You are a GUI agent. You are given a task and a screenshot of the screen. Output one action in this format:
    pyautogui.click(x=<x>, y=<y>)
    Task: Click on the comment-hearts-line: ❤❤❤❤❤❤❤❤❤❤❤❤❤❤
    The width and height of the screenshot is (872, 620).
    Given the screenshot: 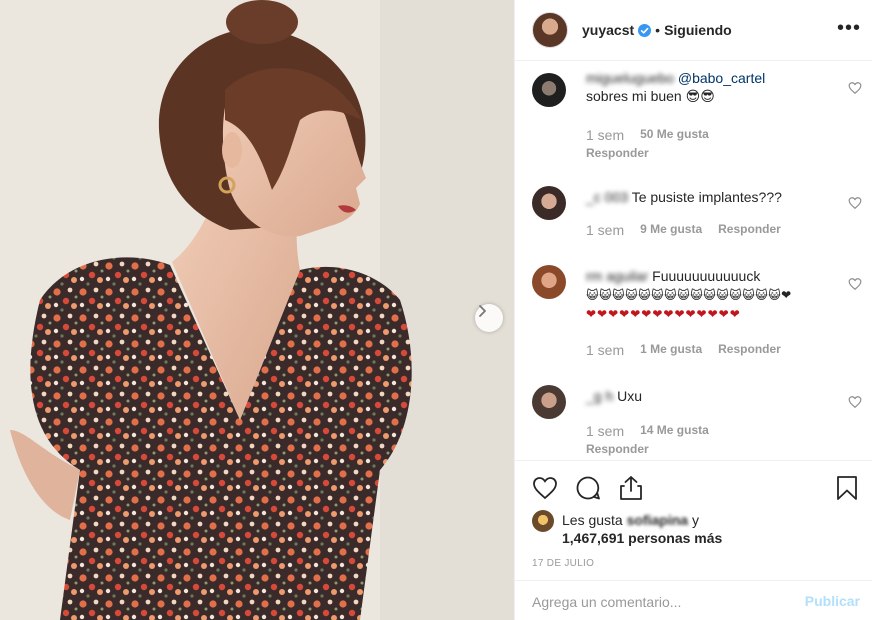 What is the action you would take?
    pyautogui.click(x=663, y=314)
    